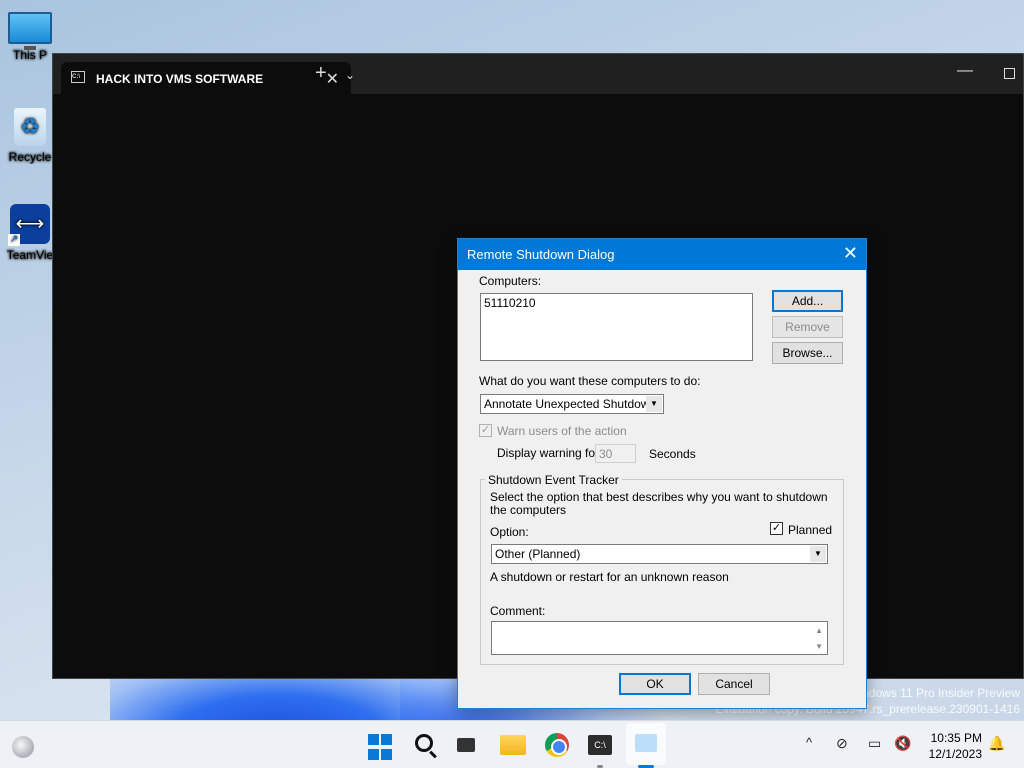 Image resolution: width=1024 pixels, height=768 pixels. Describe the element at coordinates (541, 254) in the screenshot. I see `dialog-title: Remote Shutdown Dialog` at that location.